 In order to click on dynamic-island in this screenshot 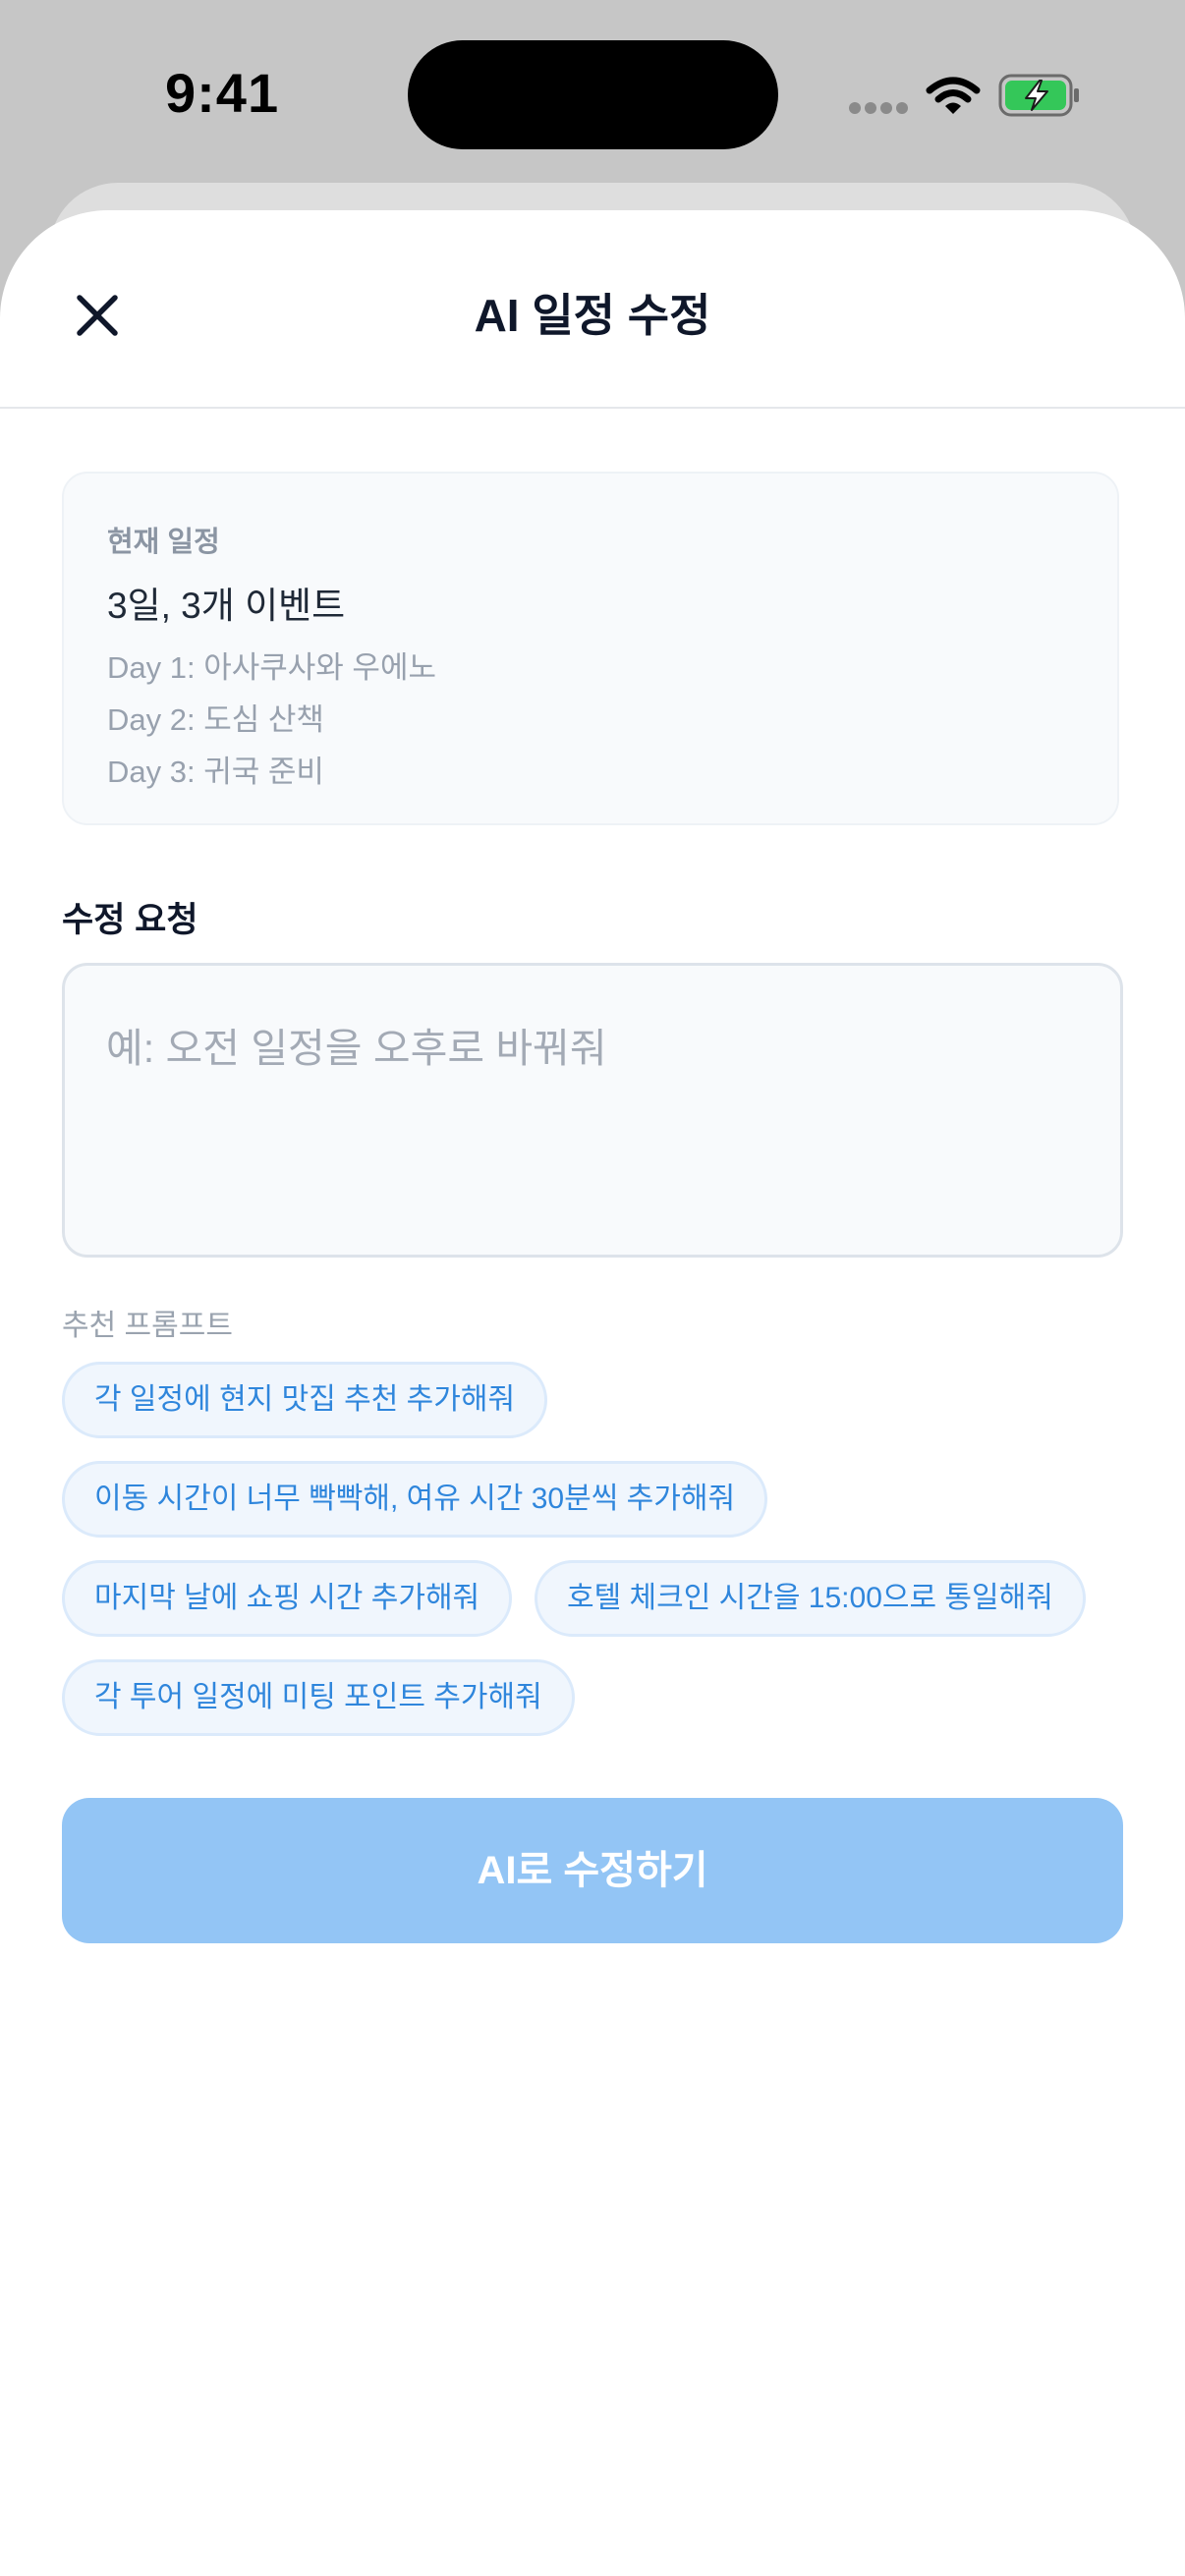, I will do `click(593, 94)`.